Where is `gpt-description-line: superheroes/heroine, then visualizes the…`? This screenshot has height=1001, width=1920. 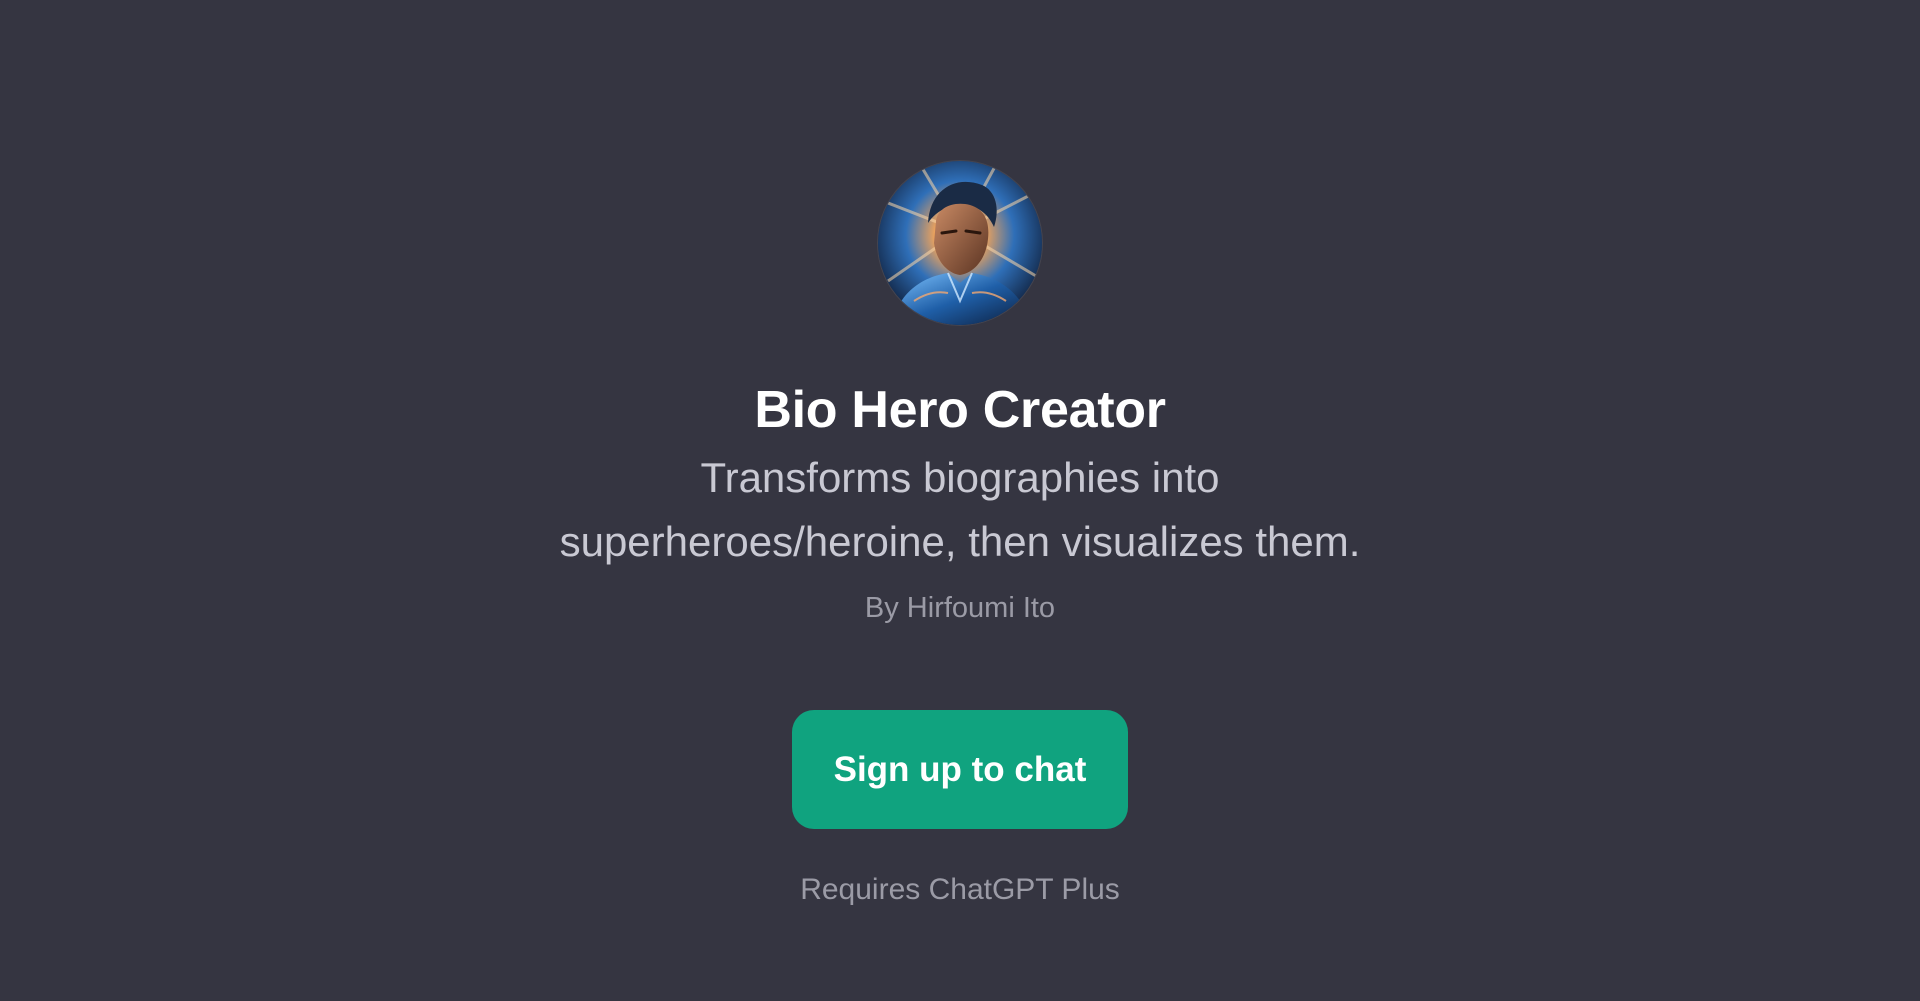
gpt-description-line: superheroes/heroine, then visualizes the… is located at coordinates (960, 541).